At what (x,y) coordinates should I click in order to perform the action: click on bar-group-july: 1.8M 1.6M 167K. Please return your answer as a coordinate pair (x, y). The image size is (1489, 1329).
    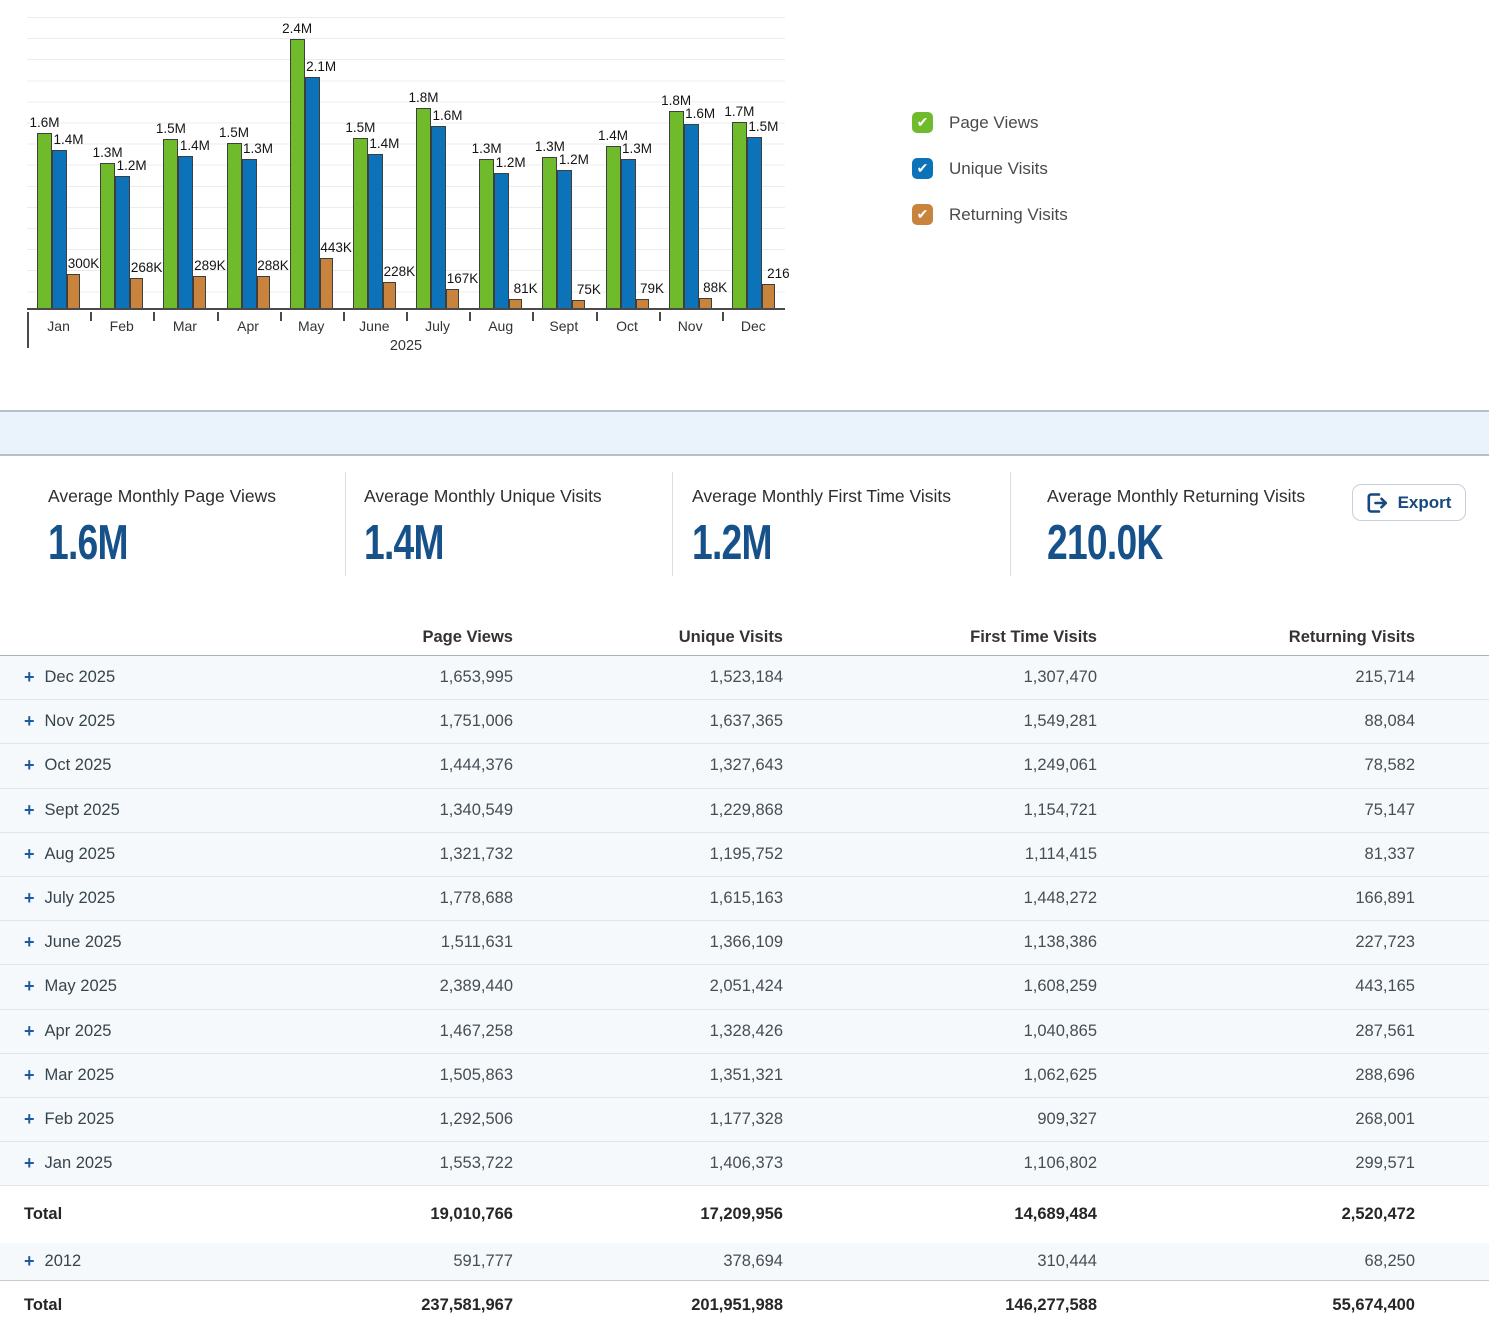
    Looking at the image, I should click on (442, 162).